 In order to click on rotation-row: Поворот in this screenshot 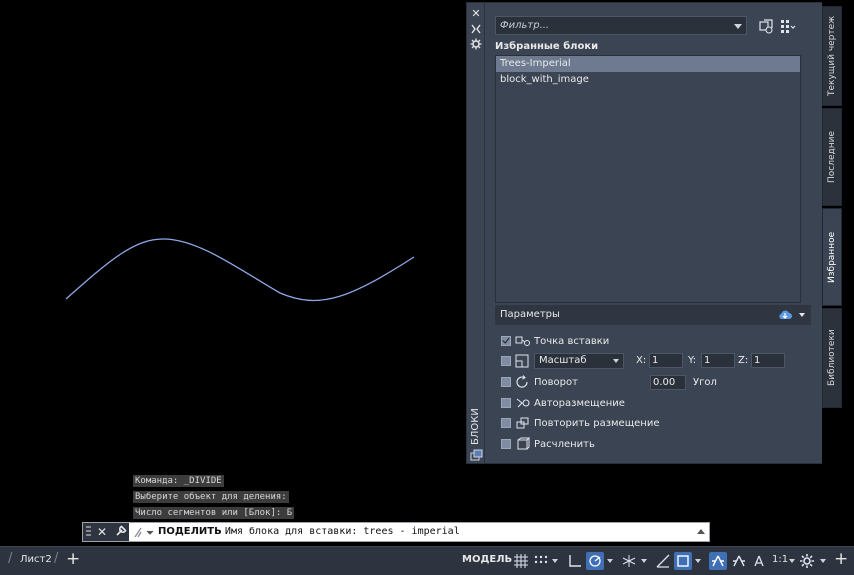, I will do `click(539, 382)`.